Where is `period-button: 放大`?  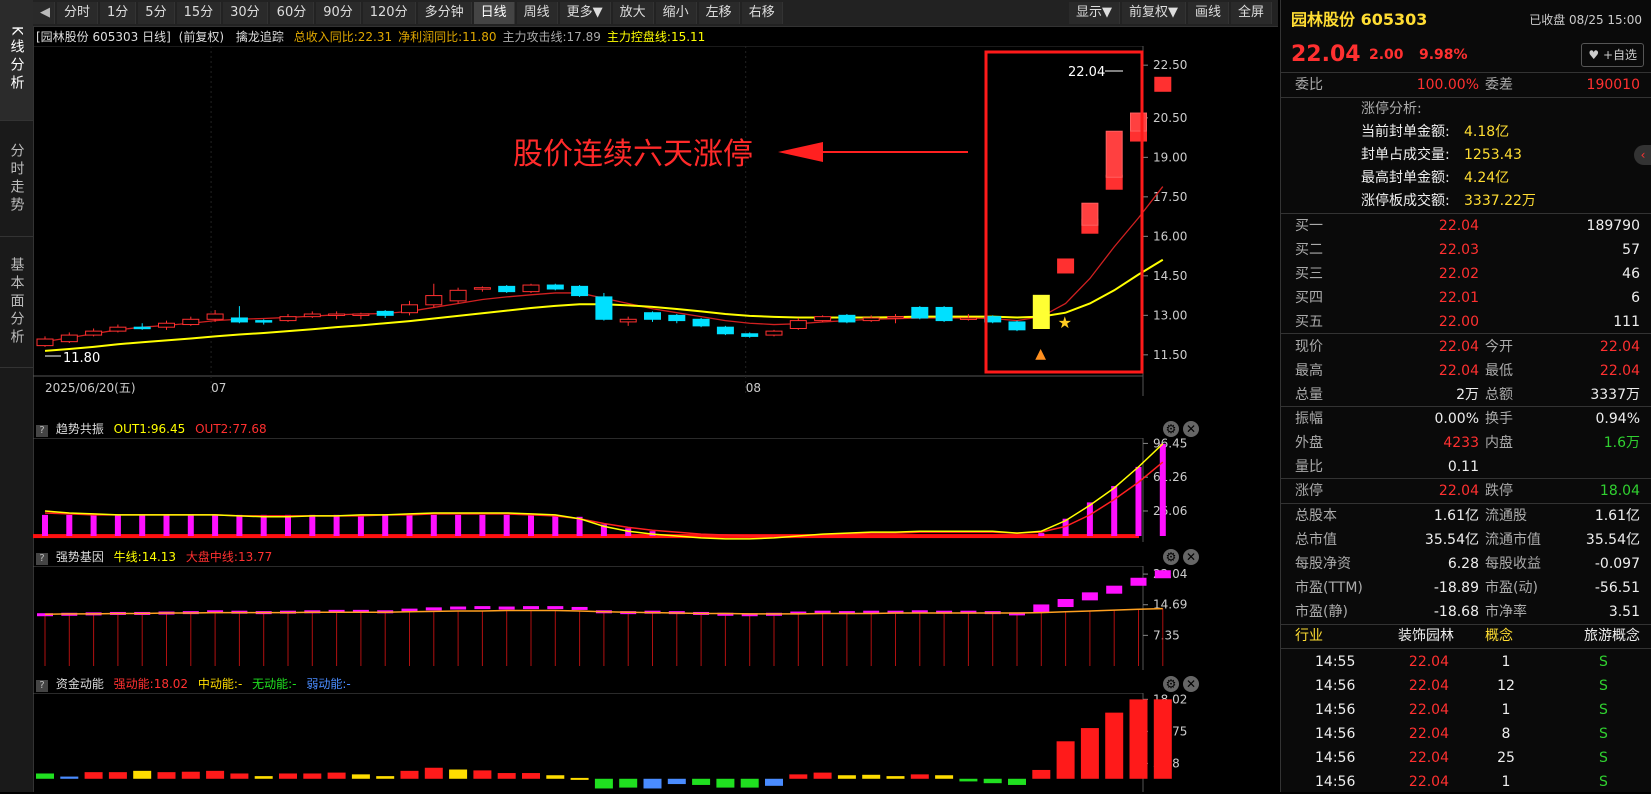 period-button: 放大 is located at coordinates (633, 13).